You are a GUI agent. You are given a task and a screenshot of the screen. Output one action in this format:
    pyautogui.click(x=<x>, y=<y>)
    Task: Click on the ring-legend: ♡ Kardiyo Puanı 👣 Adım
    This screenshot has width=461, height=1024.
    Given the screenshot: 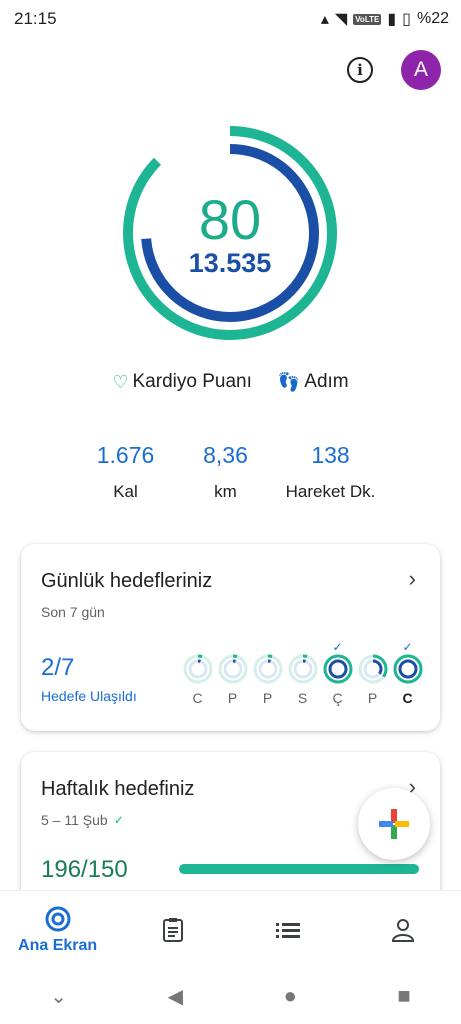 What is the action you would take?
    pyautogui.click(x=230, y=382)
    